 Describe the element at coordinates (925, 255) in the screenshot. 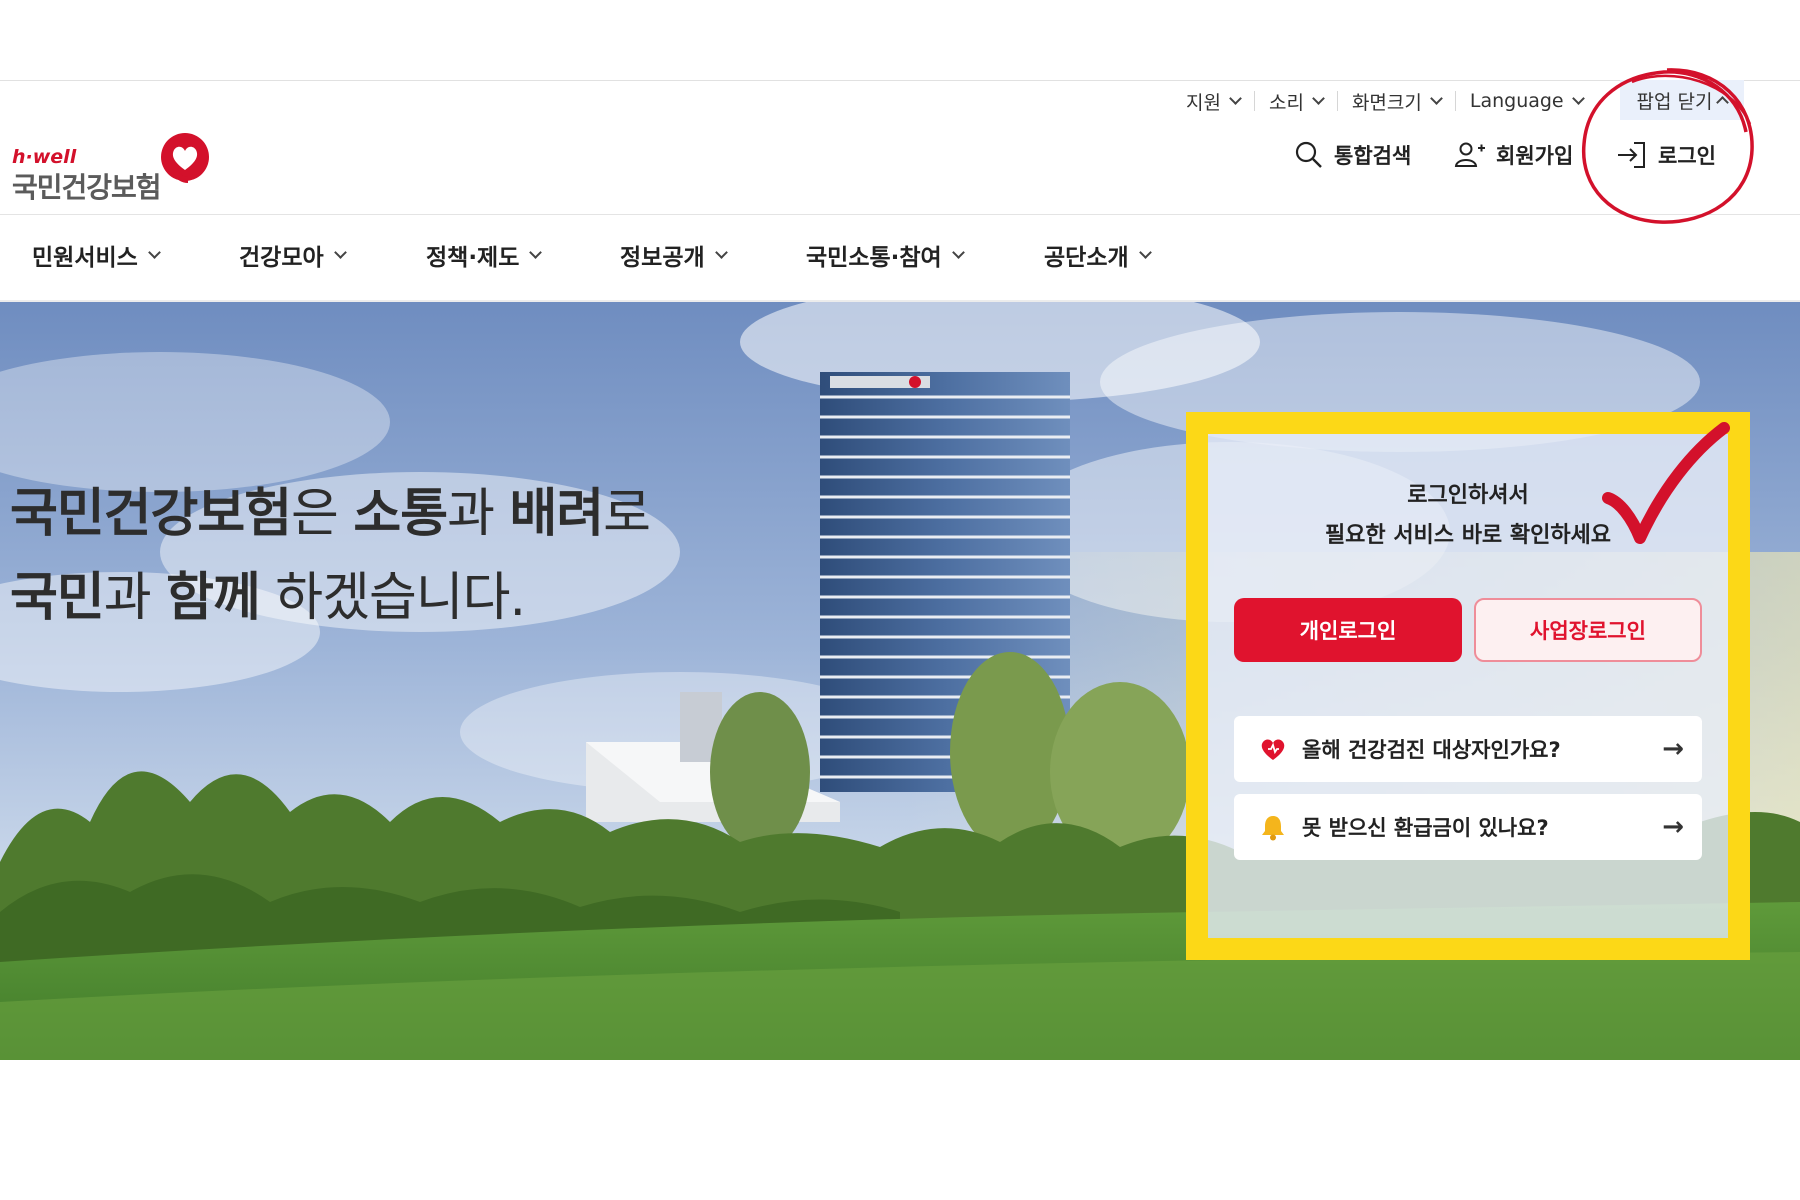

I see `nav-item-participation: 국민소통·참여` at that location.